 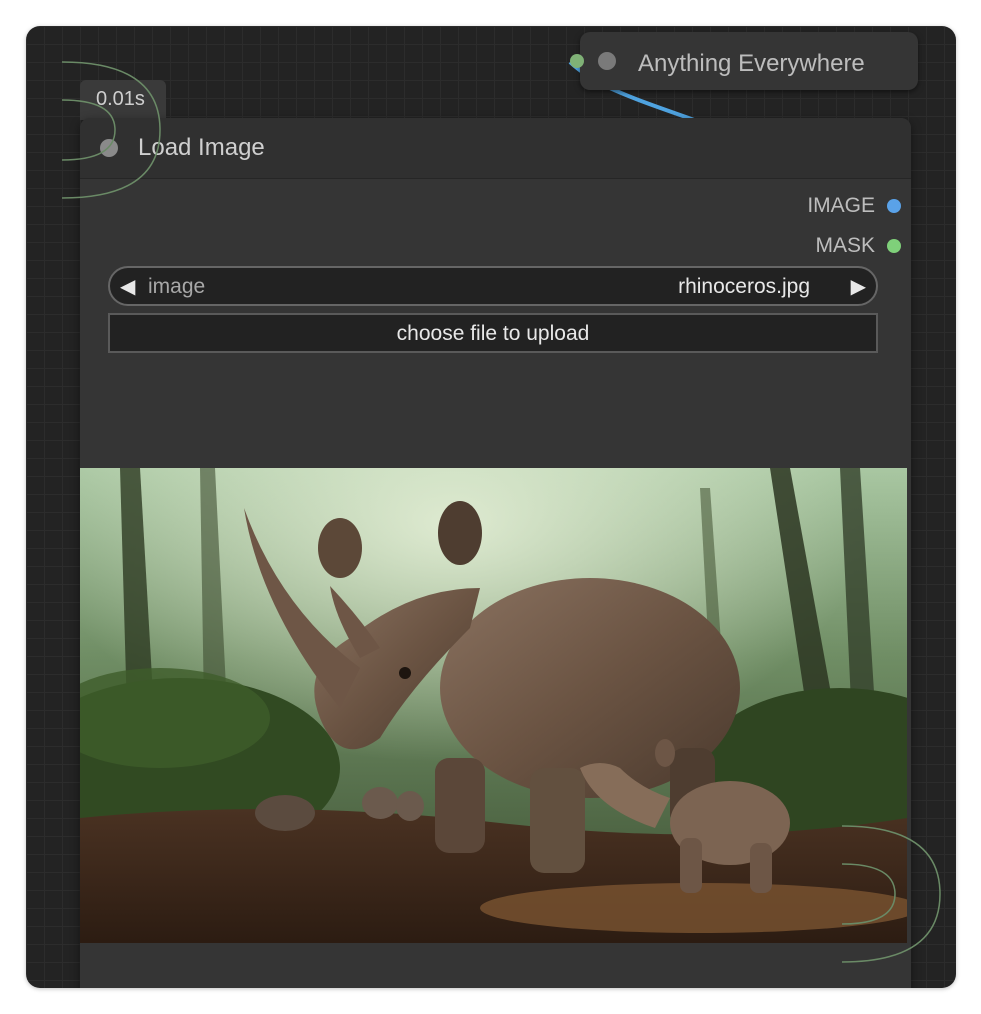 What do you see at coordinates (841, 205) in the screenshot?
I see `output-label: IMAGE` at bounding box center [841, 205].